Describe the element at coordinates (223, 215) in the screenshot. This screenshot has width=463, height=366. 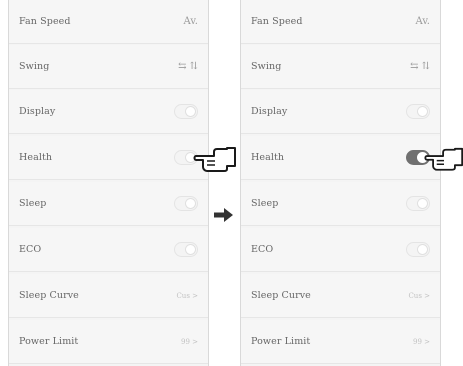
I see `right-arrow-icon` at that location.